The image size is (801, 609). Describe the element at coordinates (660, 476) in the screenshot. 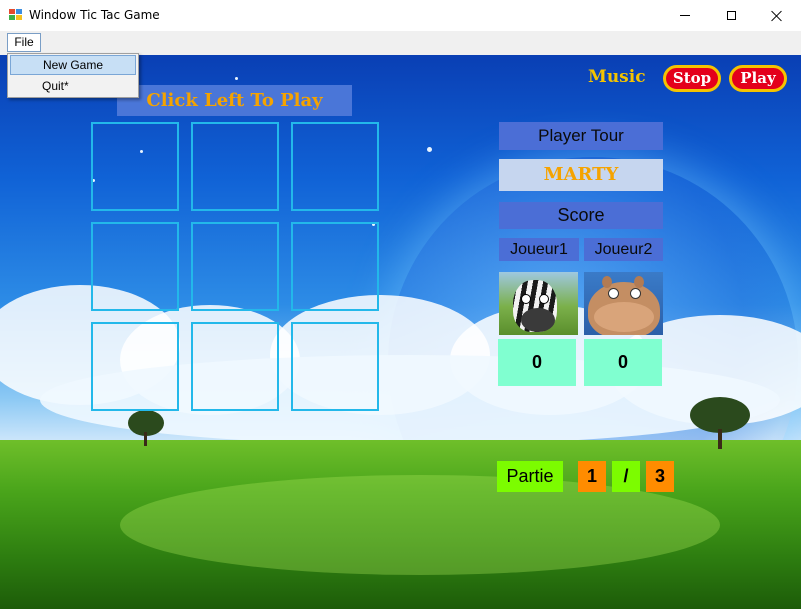

I see `round-total: 3` at that location.